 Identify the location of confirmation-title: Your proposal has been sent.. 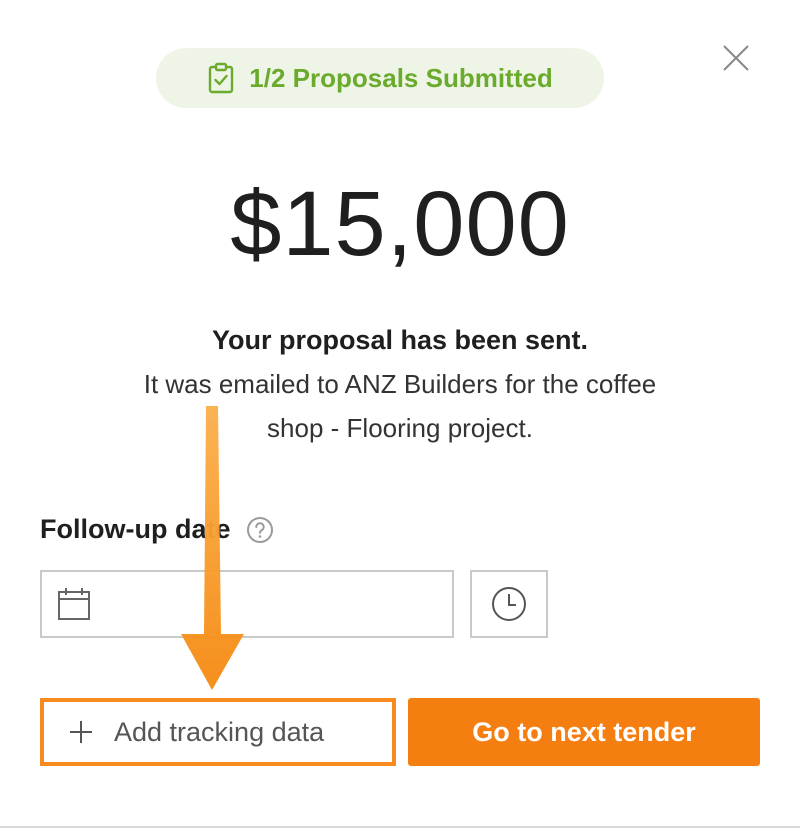
(400, 340).